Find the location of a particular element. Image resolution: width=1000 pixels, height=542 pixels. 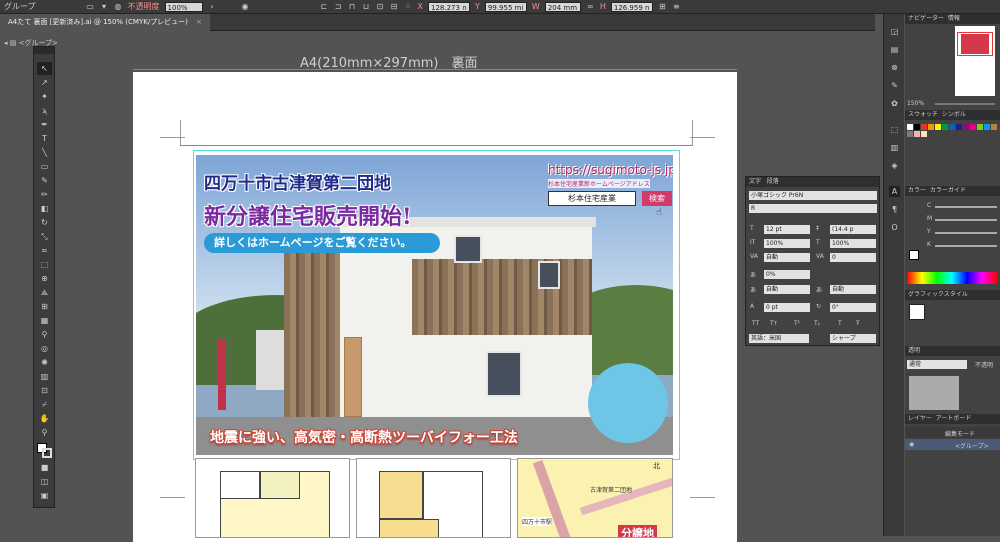

paintbrush-tool-icon: ✎ is located at coordinates (44, 180).